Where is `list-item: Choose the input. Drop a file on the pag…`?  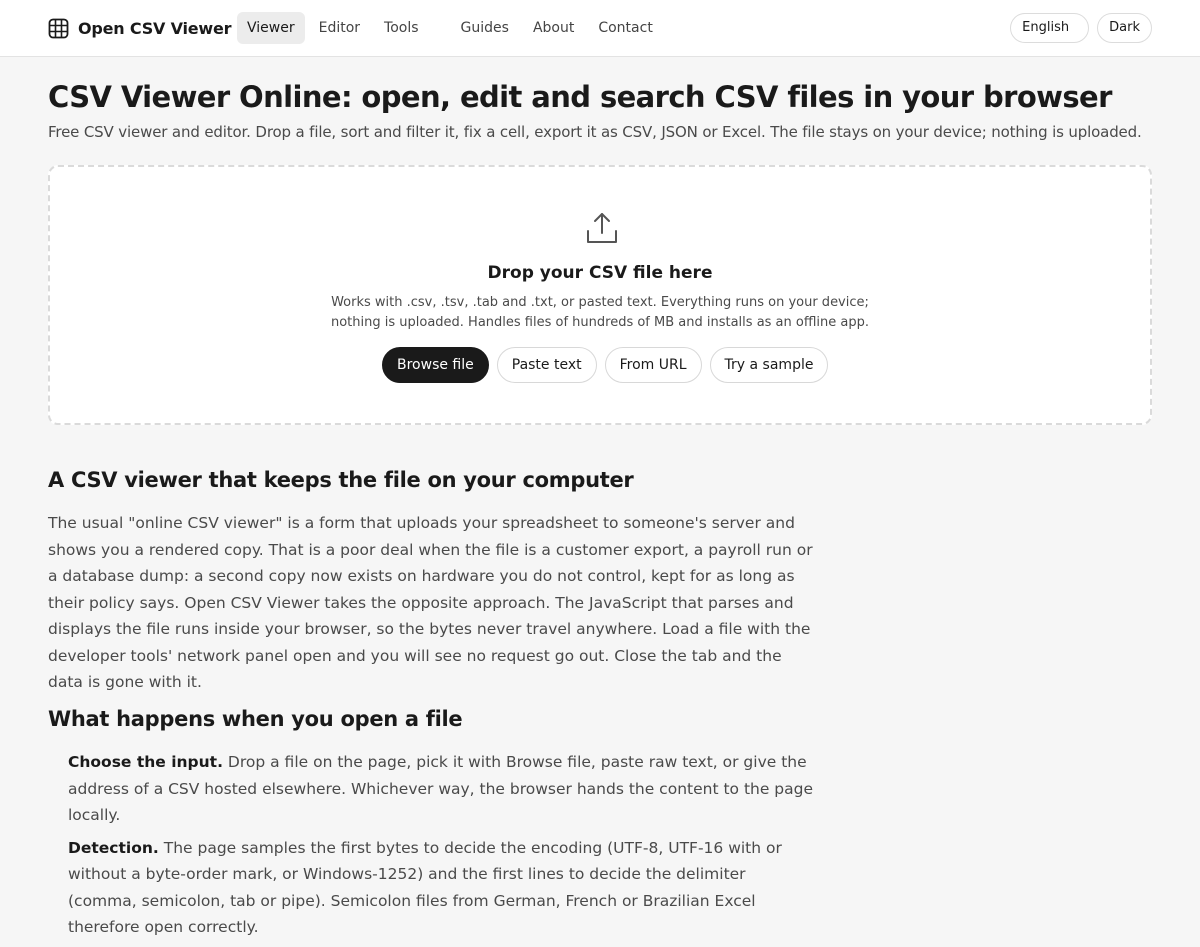 list-item: Choose the input. Drop a file on the pag… is located at coordinates (443, 789).